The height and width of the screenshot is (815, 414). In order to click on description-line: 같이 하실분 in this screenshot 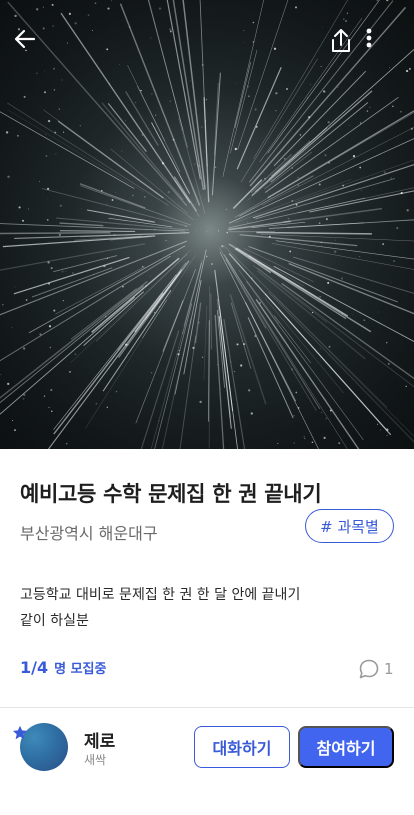, I will do `click(54, 621)`.